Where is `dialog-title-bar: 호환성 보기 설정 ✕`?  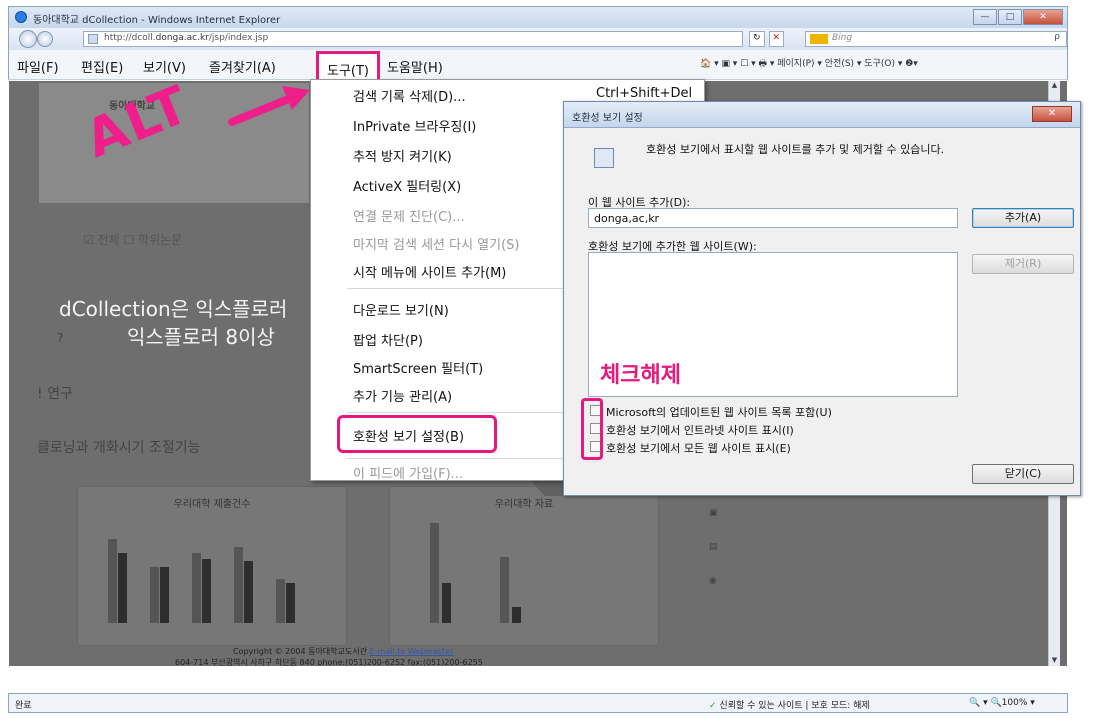 dialog-title-bar: 호환성 보기 설정 ✕ is located at coordinates (822, 115).